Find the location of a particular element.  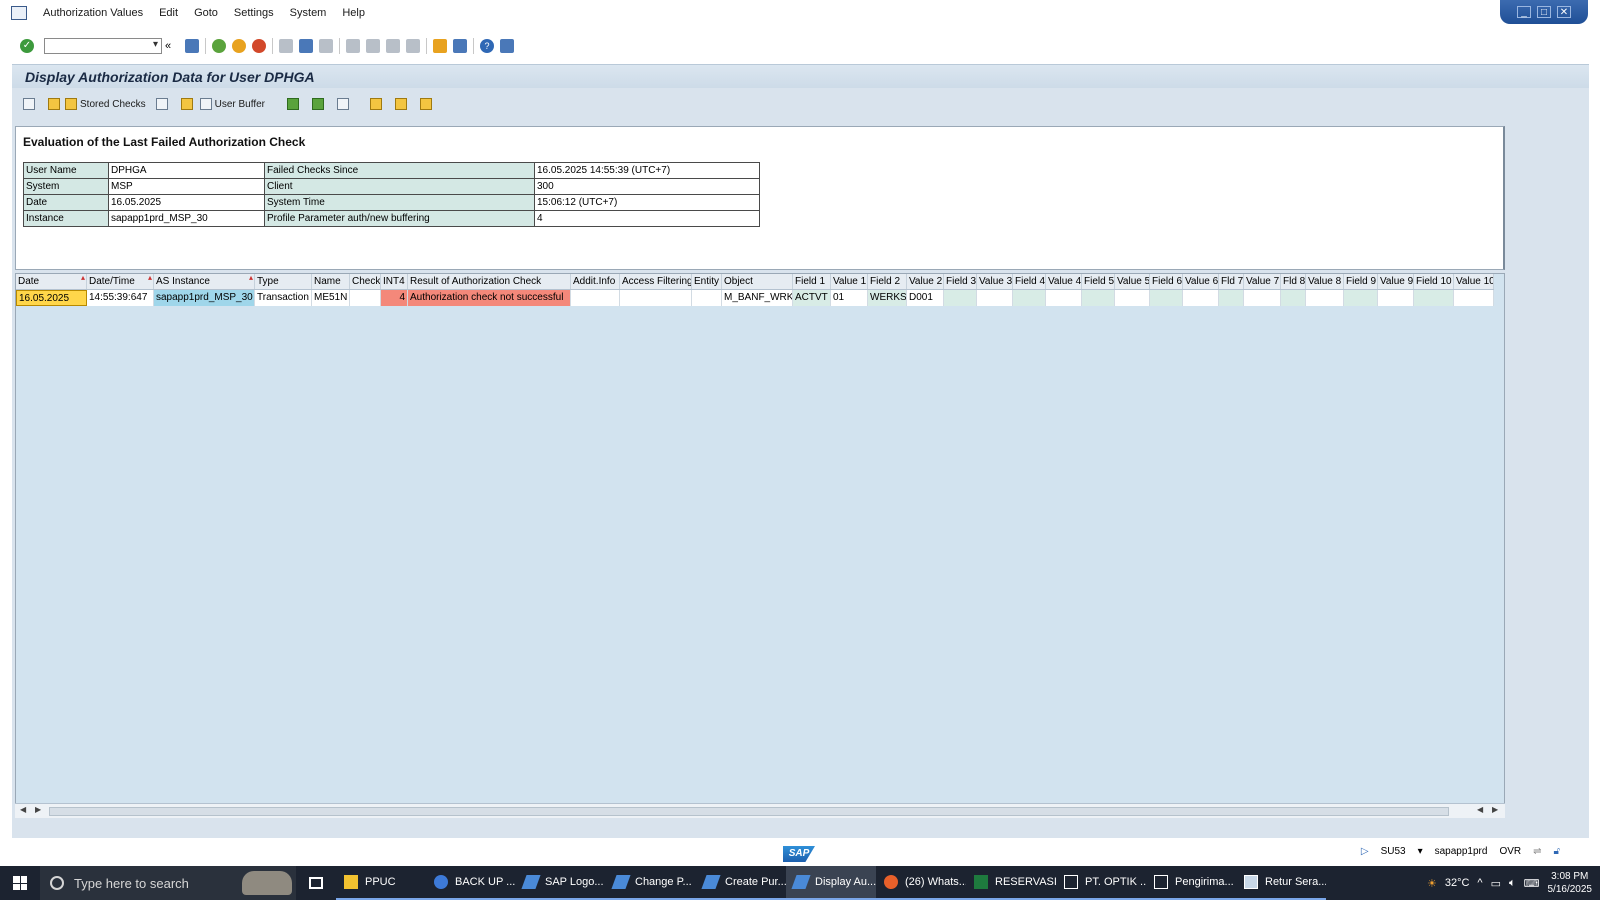

search-highlight-image is located at coordinates (267, 883).